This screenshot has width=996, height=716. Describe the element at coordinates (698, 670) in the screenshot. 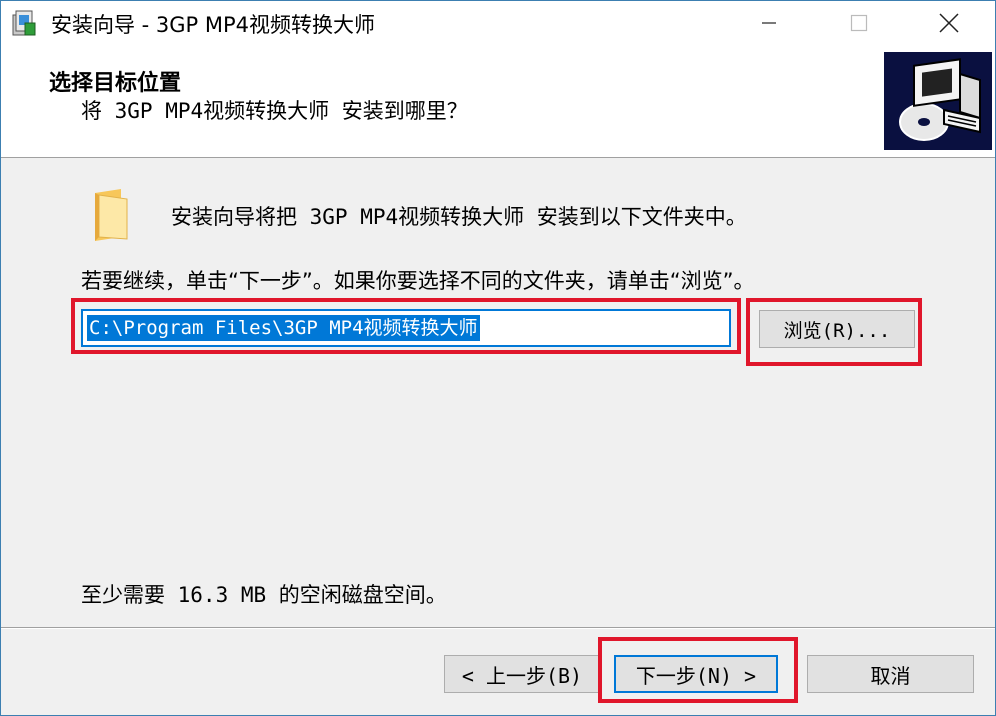

I see `next-highlight-box` at that location.